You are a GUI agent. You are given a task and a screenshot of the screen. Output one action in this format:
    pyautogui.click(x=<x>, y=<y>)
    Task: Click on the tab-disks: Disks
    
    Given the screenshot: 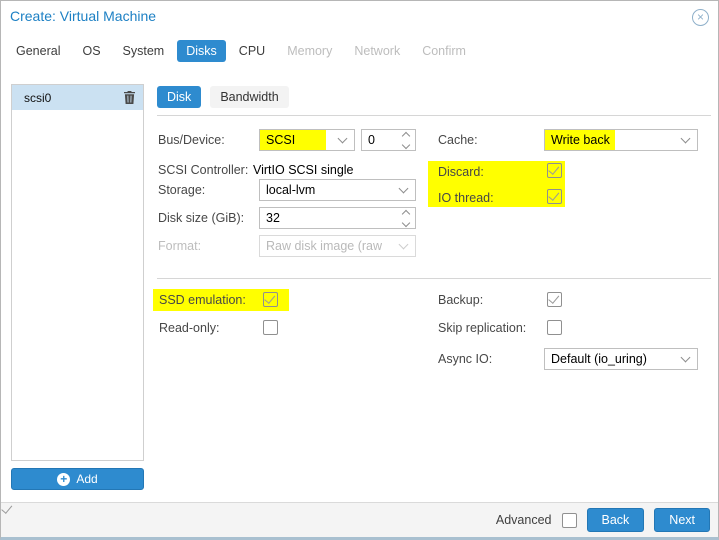 What is the action you would take?
    pyautogui.click(x=201, y=51)
    